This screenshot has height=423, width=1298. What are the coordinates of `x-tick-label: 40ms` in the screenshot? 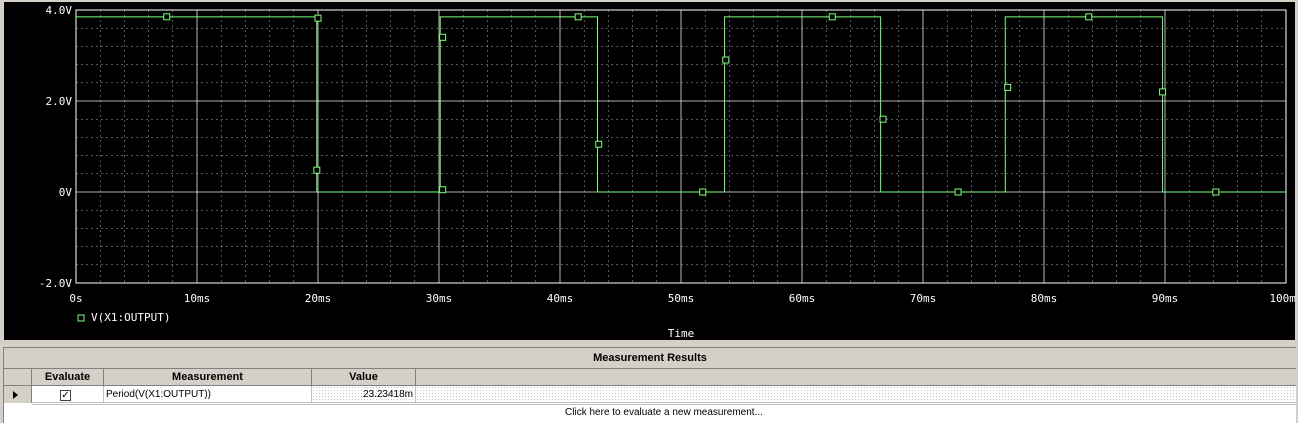 It's located at (560, 298).